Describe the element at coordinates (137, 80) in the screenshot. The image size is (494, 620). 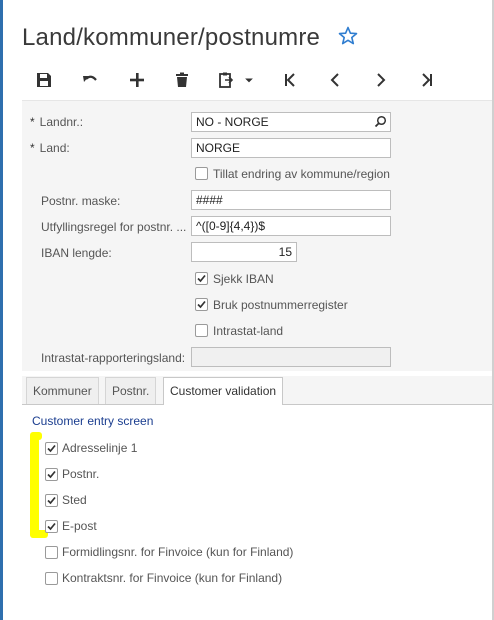
I see `add-icon` at that location.